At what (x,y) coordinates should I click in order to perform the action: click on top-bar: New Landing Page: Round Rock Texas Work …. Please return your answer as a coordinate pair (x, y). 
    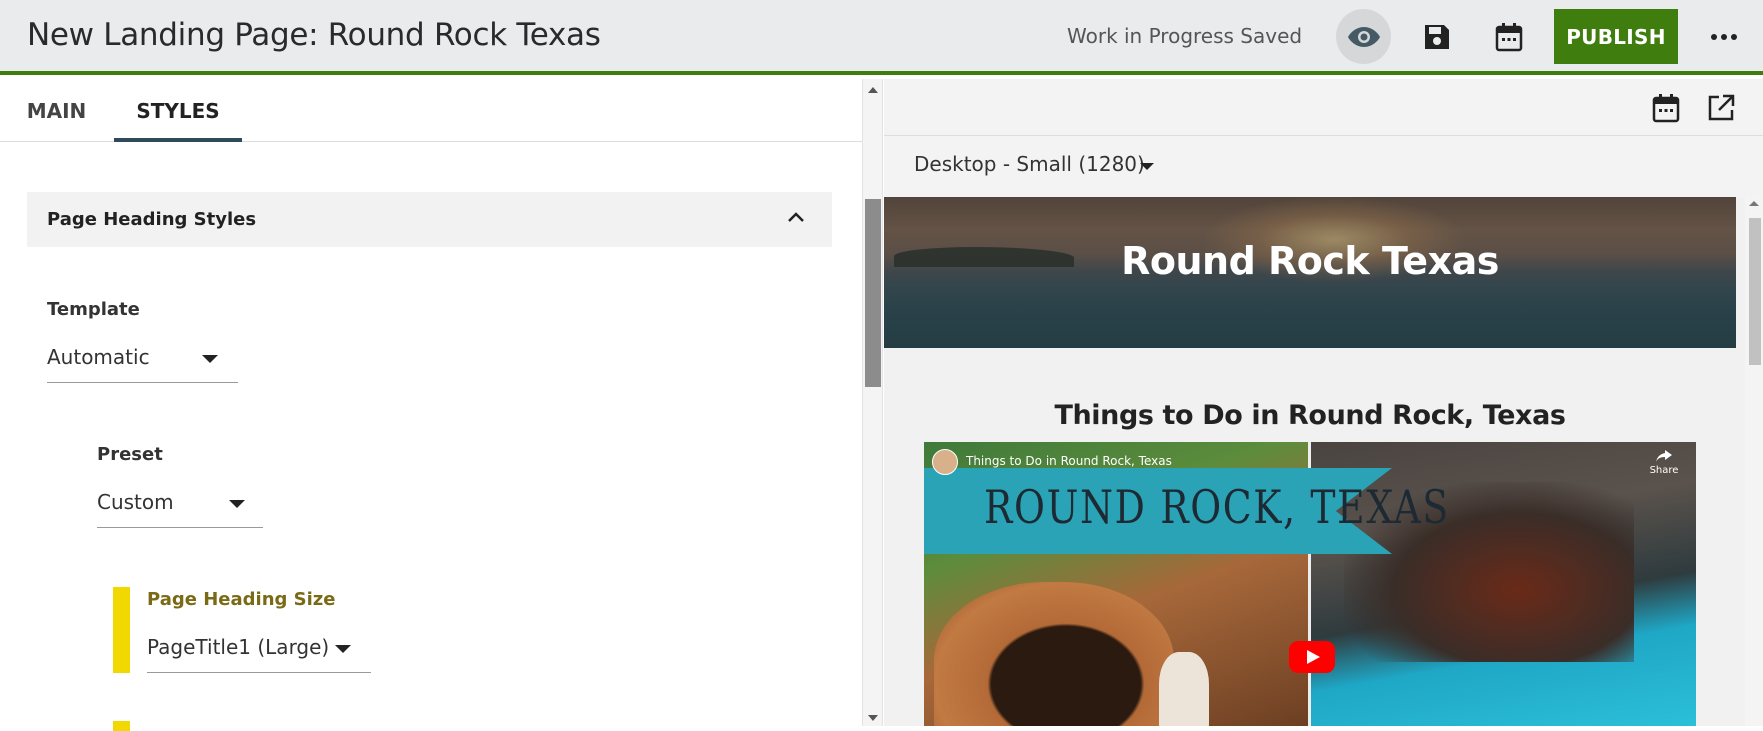
    Looking at the image, I should click on (881, 37).